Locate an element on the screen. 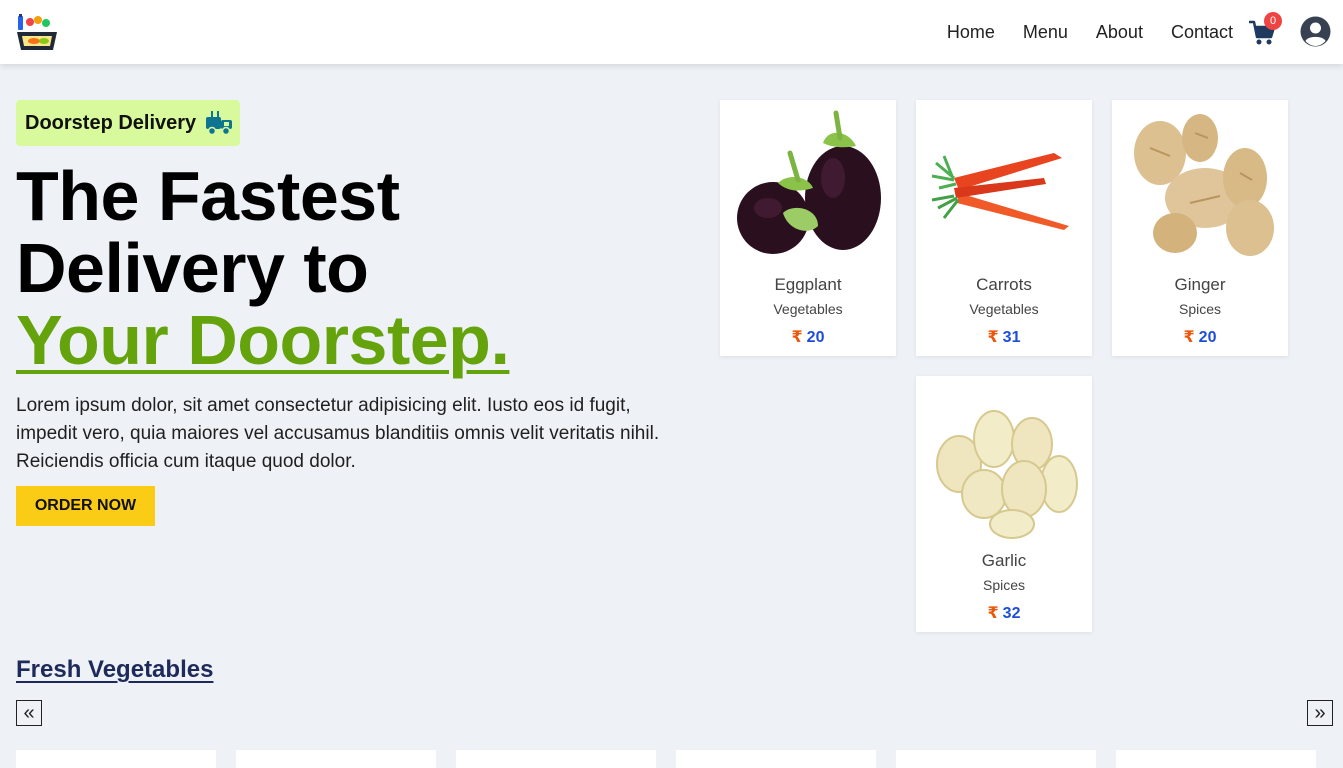  product-name: Carrots is located at coordinates (1004, 284).